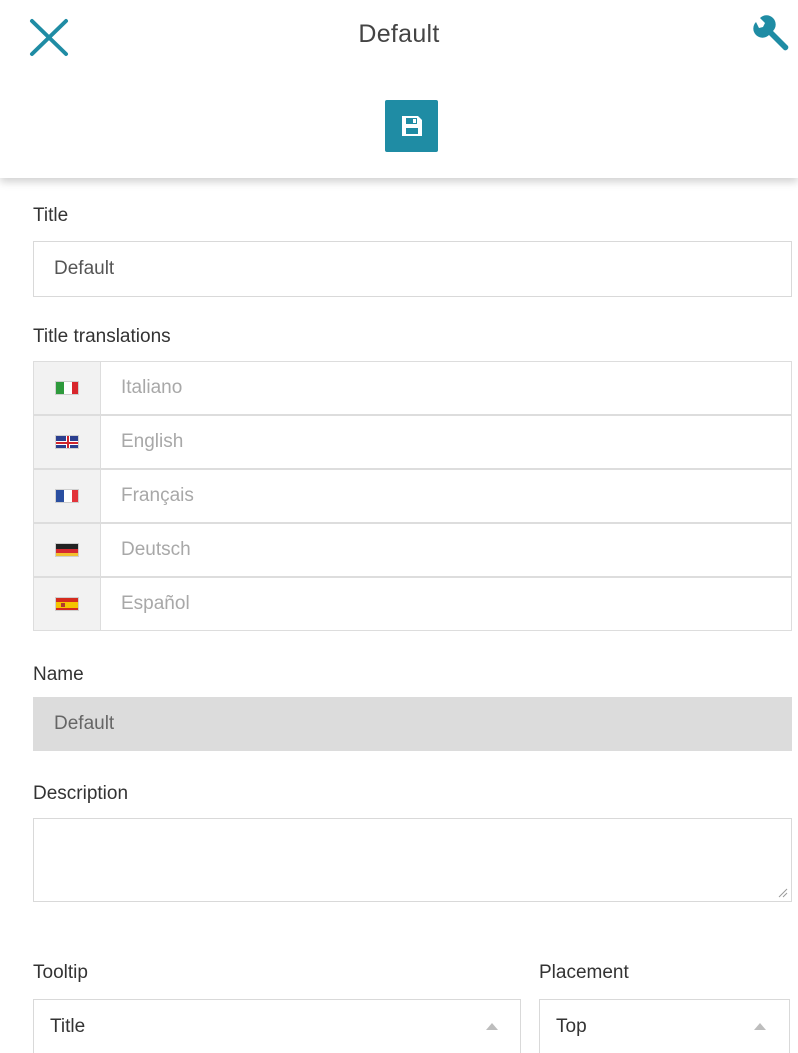 The height and width of the screenshot is (1053, 798). Describe the element at coordinates (81, 793) in the screenshot. I see `description-label: Description` at that location.